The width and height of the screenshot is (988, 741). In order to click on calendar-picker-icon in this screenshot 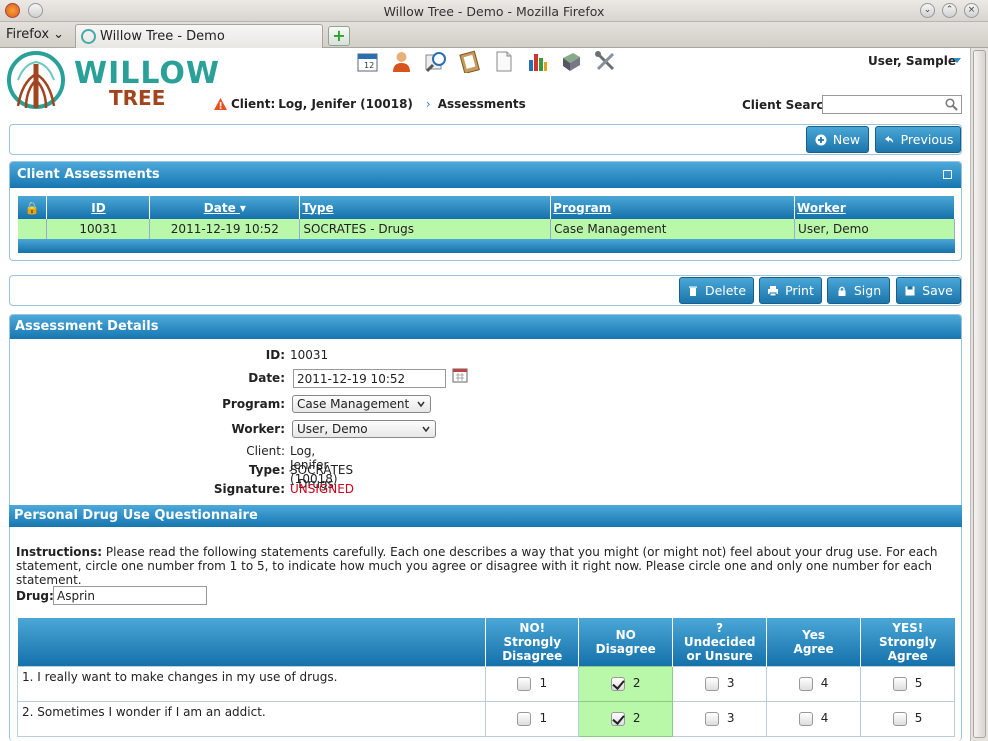, I will do `click(460, 375)`.